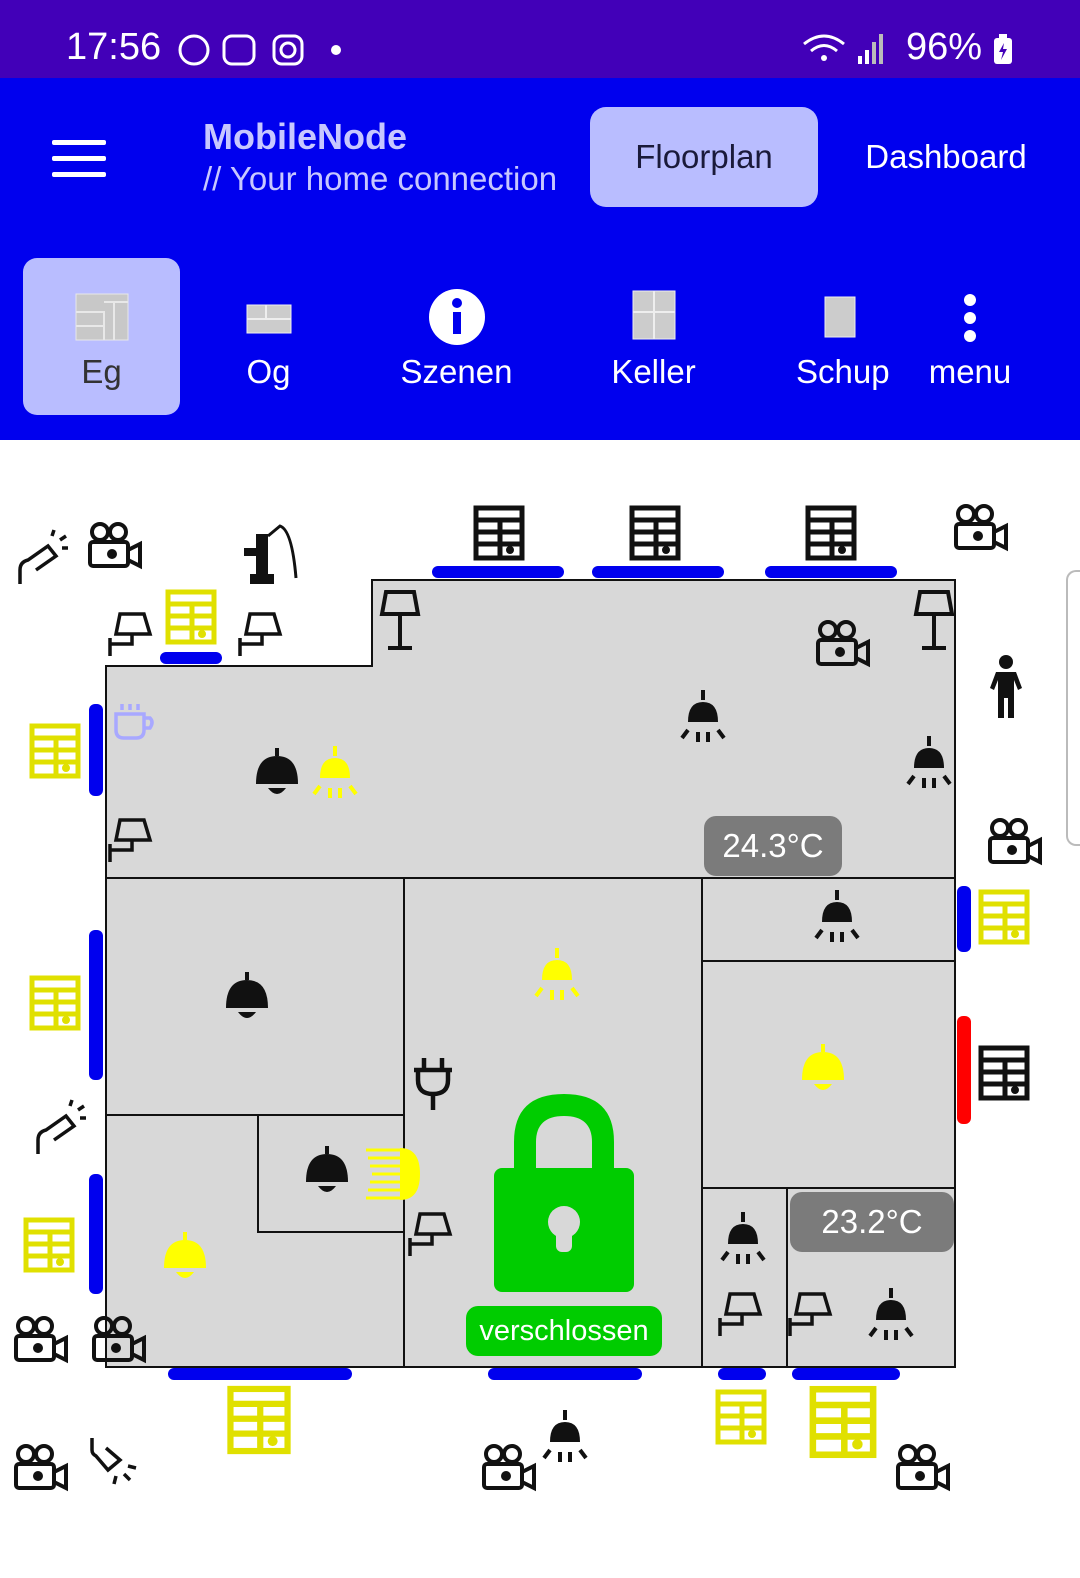 The width and height of the screenshot is (1080, 1578). I want to click on alarm-window-bar, so click(964, 1070).